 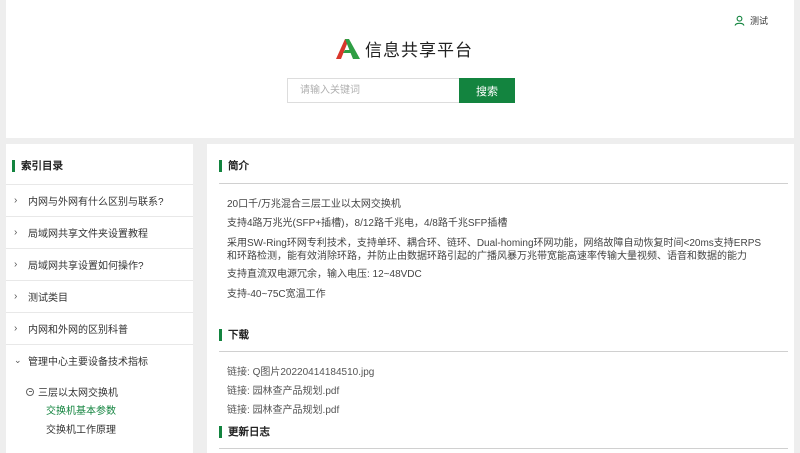 I want to click on intro-section-title: 简介, so click(x=234, y=165).